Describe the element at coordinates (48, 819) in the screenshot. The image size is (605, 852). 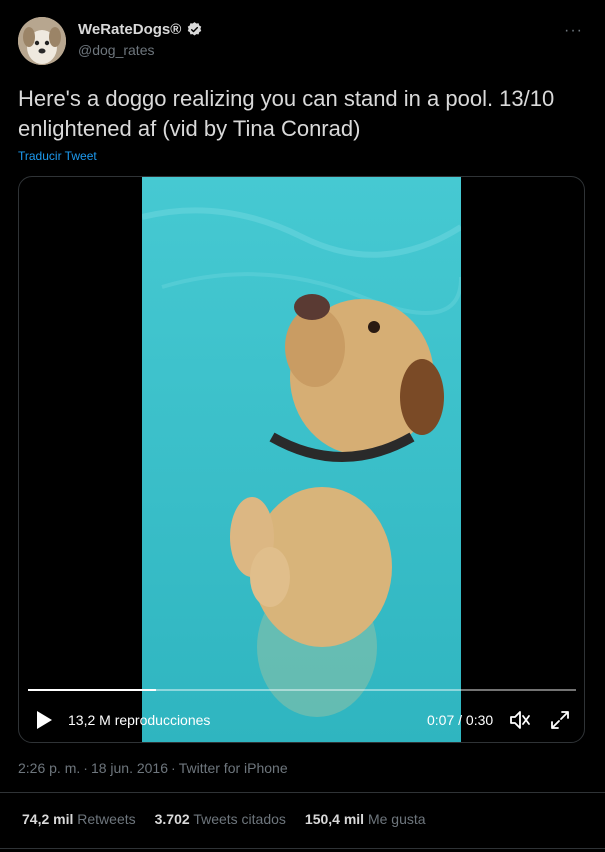
I see `retweets-count: 74,2 mil` at that location.